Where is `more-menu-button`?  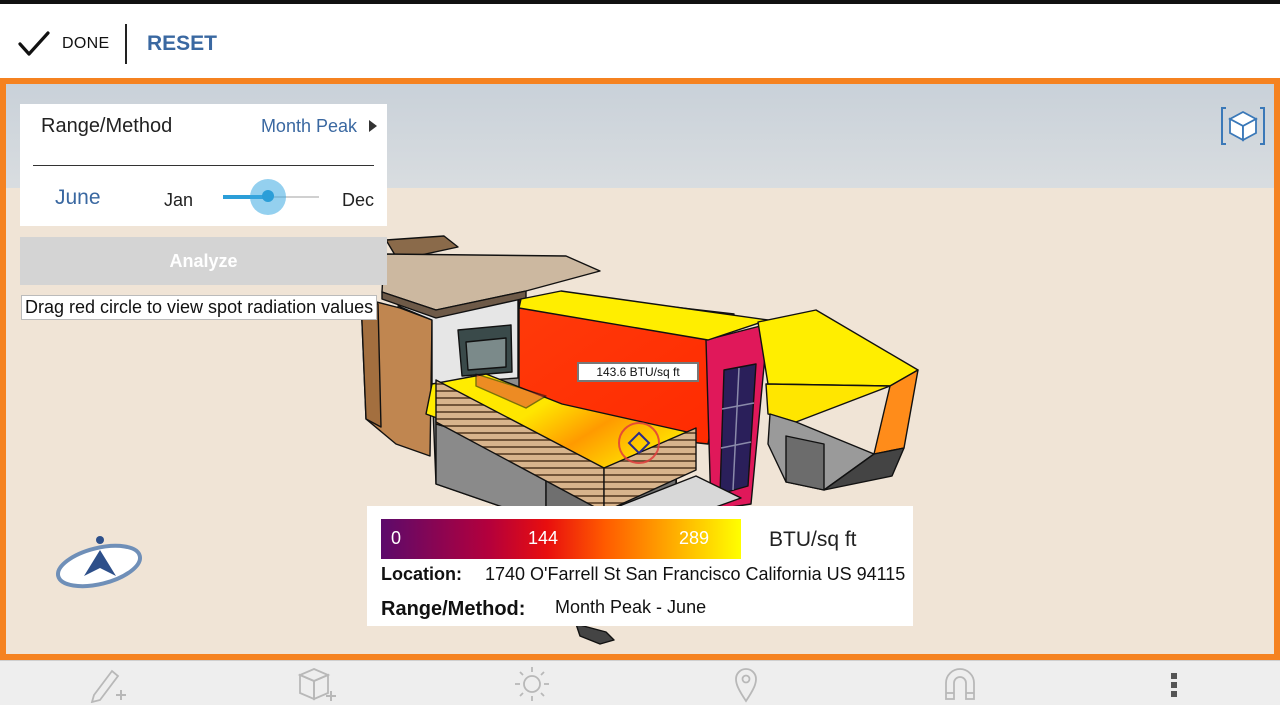
more-menu-button is located at coordinates (1174, 684).